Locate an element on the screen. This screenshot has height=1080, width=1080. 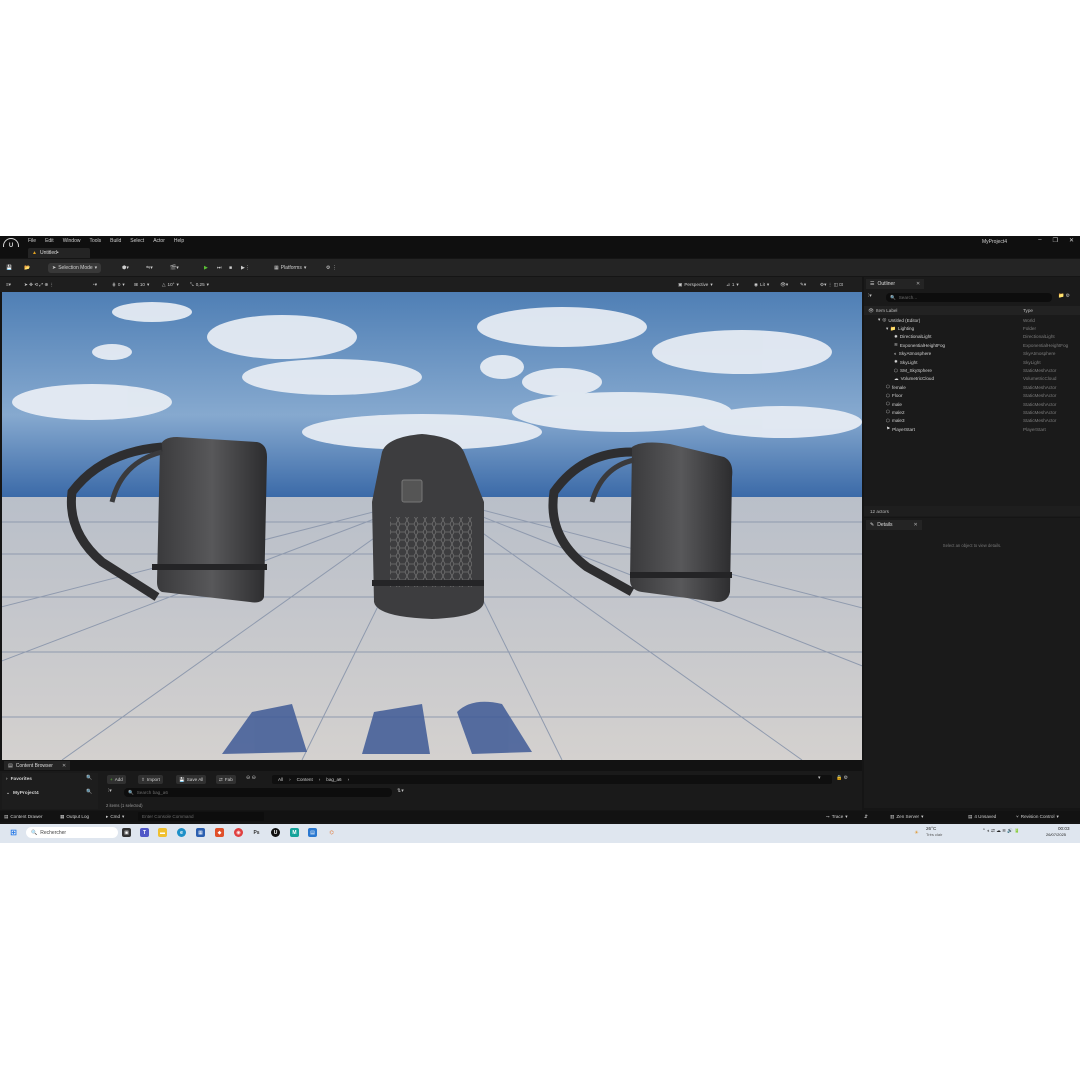
menu-file: File is located at coordinates (32, 241).